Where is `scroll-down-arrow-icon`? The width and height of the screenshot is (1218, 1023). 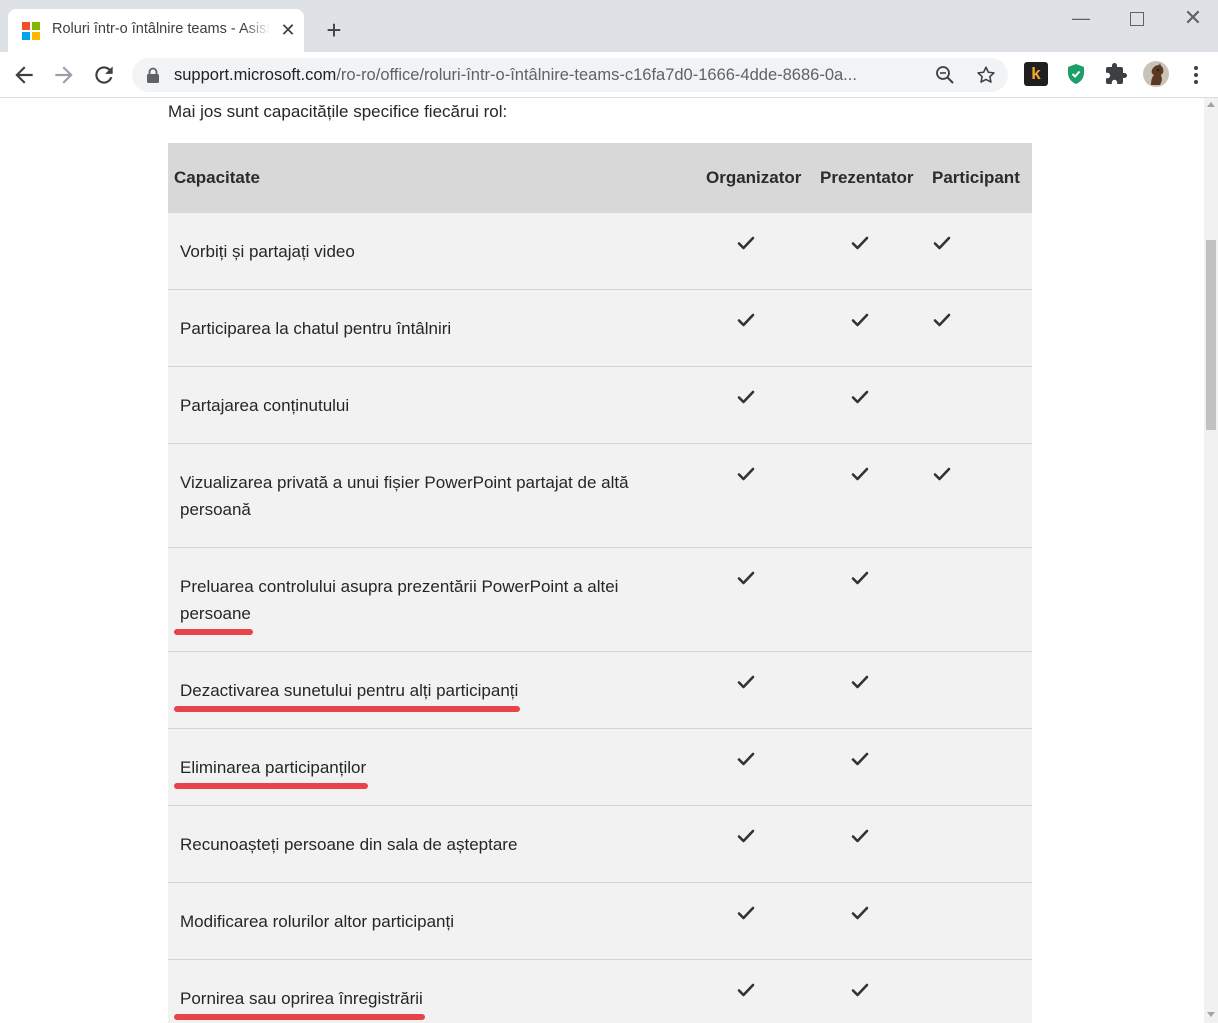 scroll-down-arrow-icon is located at coordinates (1211, 1014).